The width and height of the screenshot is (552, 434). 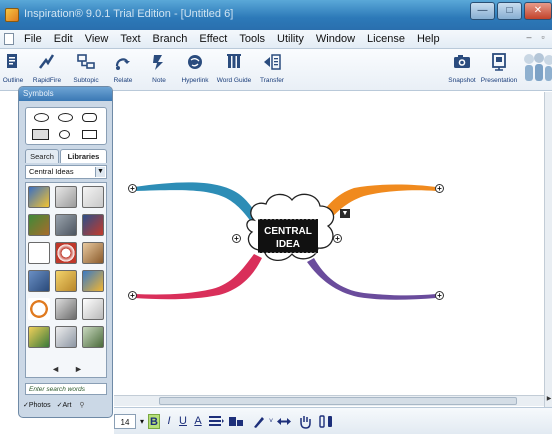 What do you see at coordinates (66, 337) in the screenshot?
I see `library-symbol-computer` at bounding box center [66, 337].